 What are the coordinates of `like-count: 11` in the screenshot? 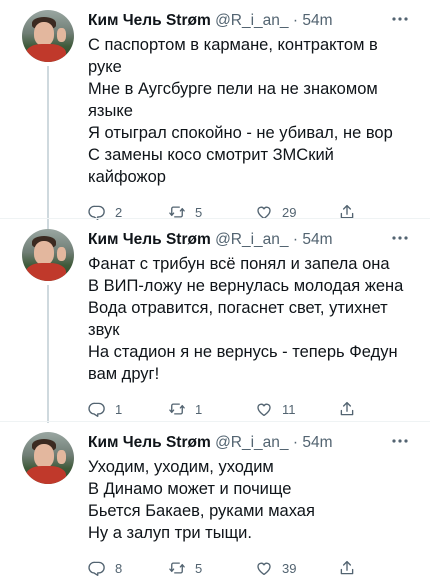 It's located at (289, 409).